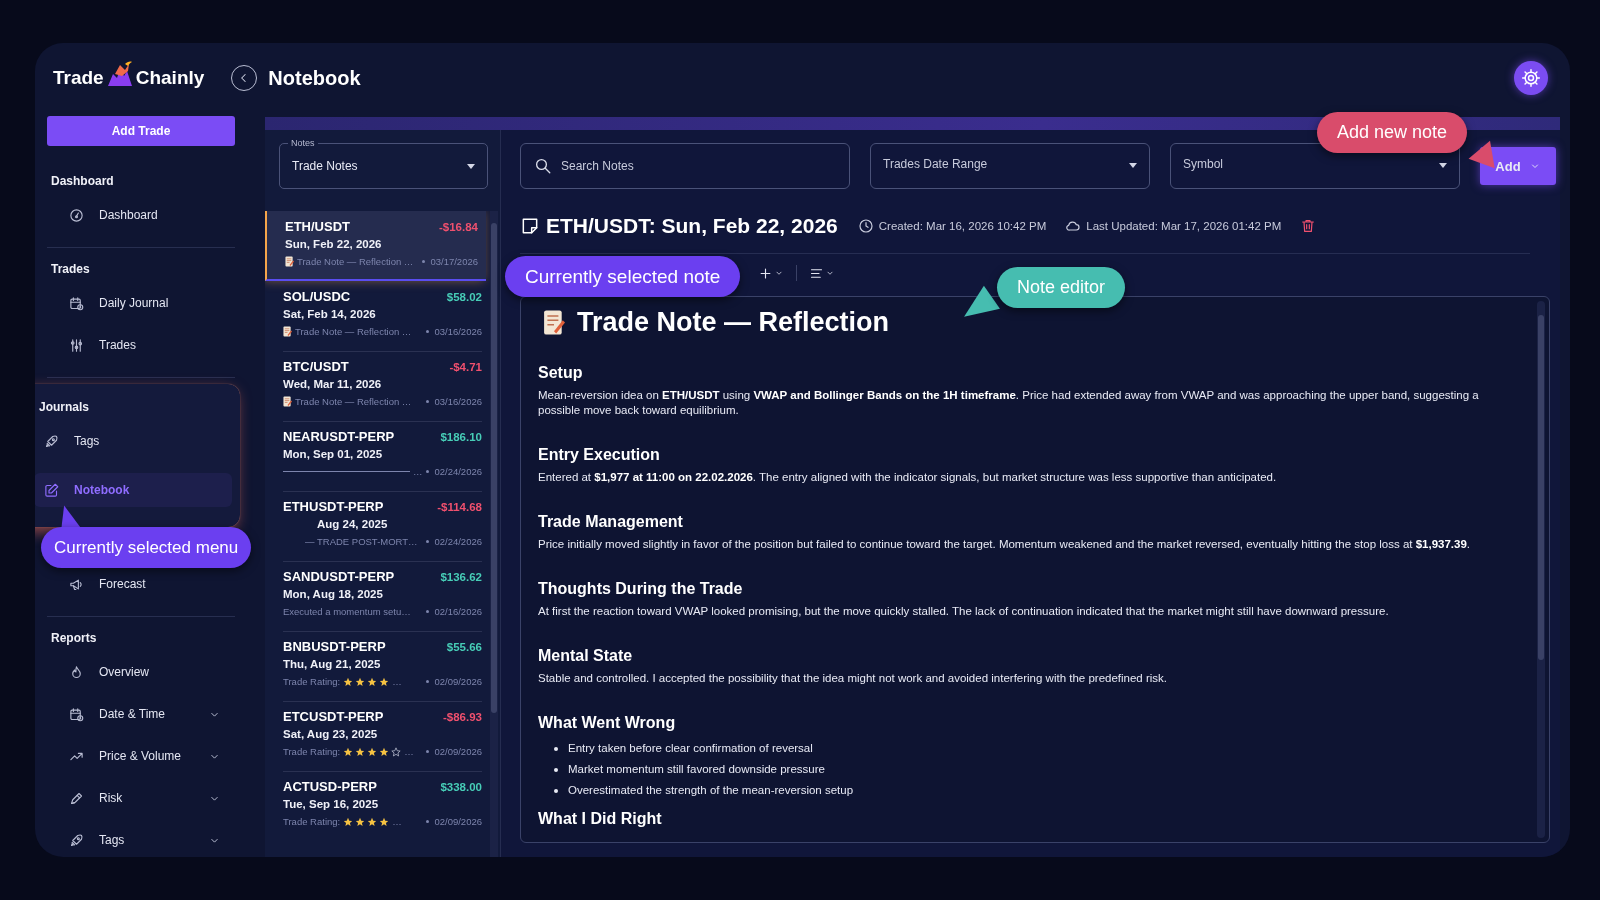 Image resolution: width=1600 pixels, height=900 pixels. What do you see at coordinates (146, 547) in the screenshot?
I see `annotation-tooltip: Currently selected menu` at bounding box center [146, 547].